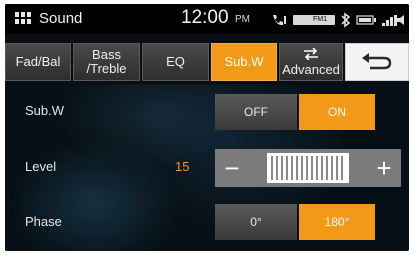 The image size is (414, 255). Describe the element at coordinates (232, 168) in the screenshot. I see `level-minus-button: −` at that location.